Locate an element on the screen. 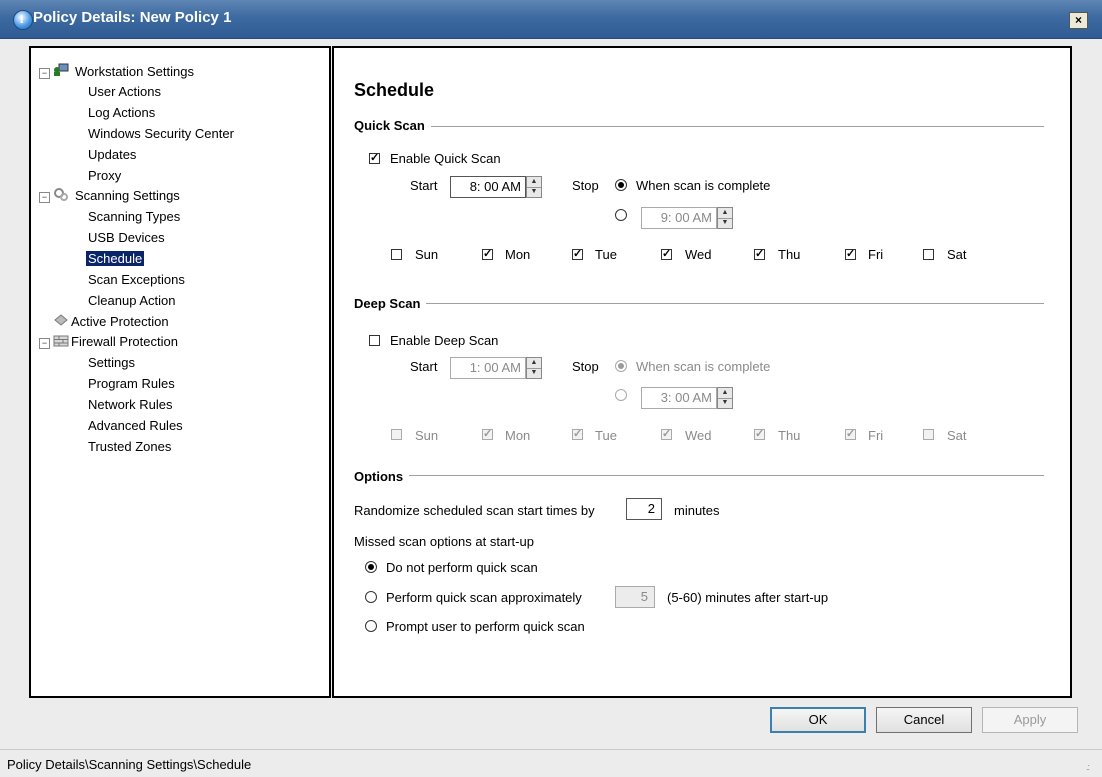 This screenshot has height=777, width=1102. expander-scanning: − is located at coordinates (44, 197).